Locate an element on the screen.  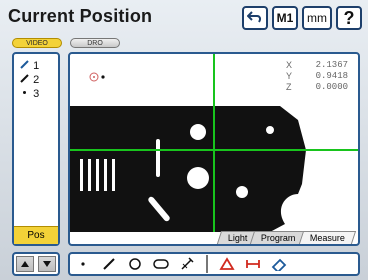
units-button: mm is located at coordinates (317, 18).